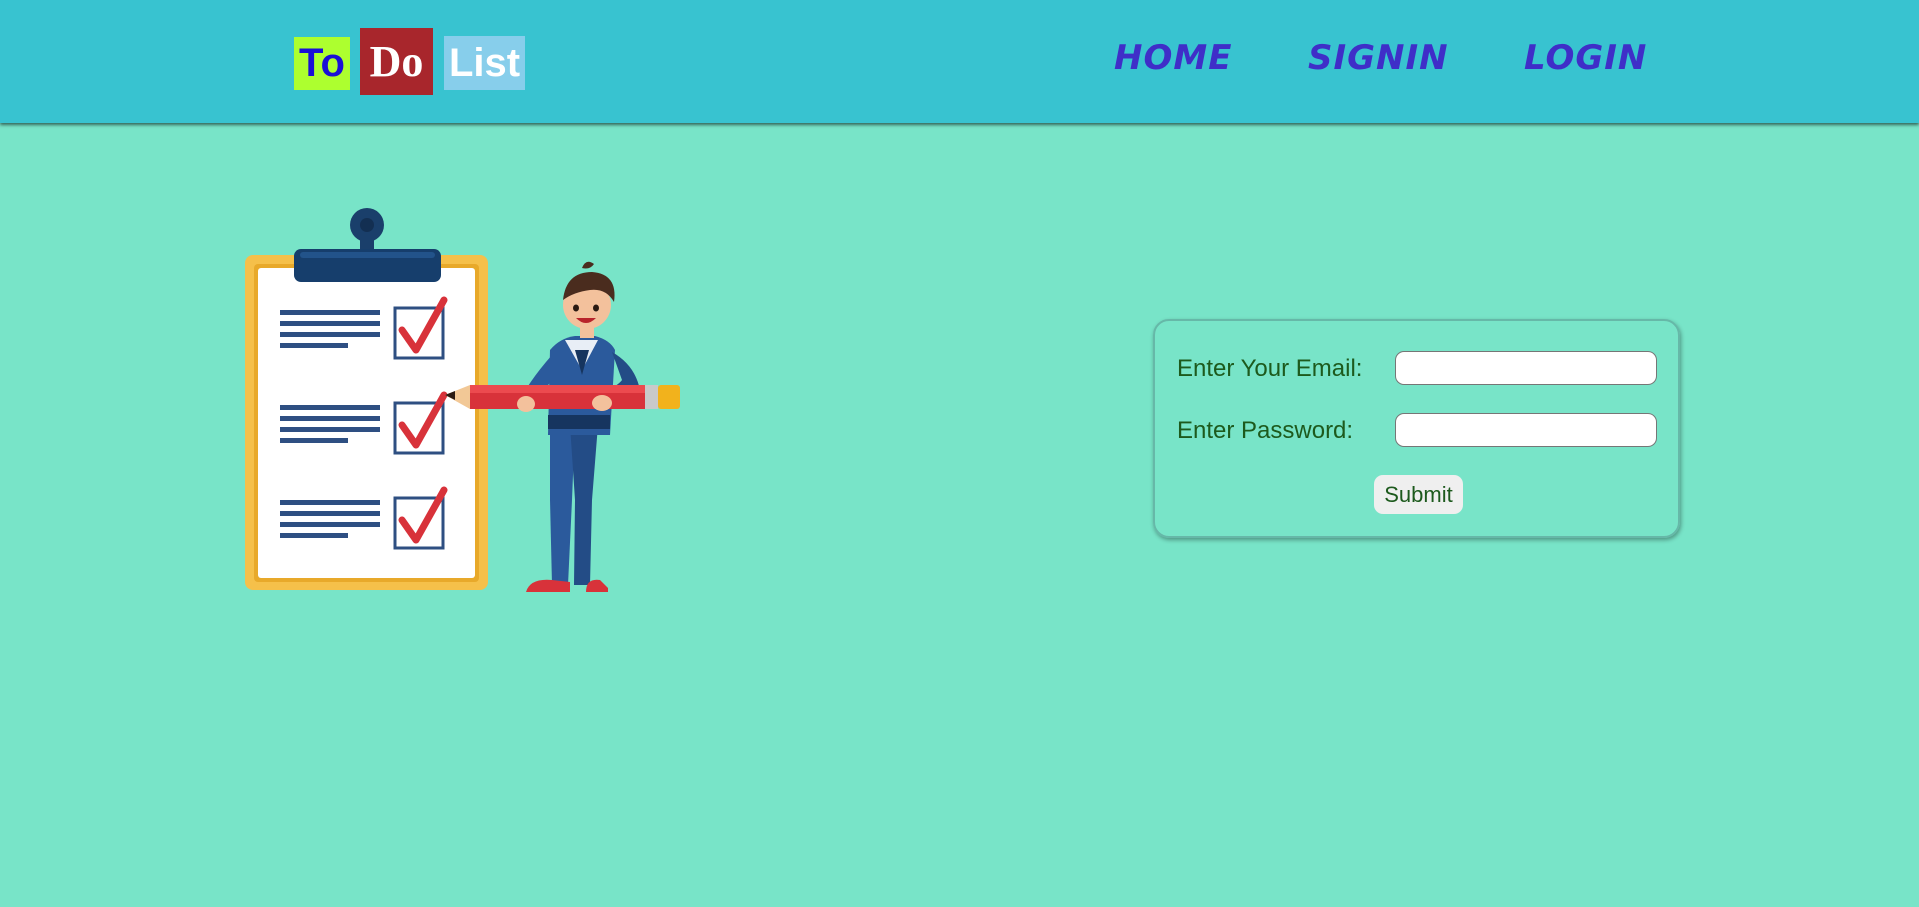 The width and height of the screenshot is (1919, 907). Describe the element at coordinates (602, 403) in the screenshot. I see `right-hand` at that location.